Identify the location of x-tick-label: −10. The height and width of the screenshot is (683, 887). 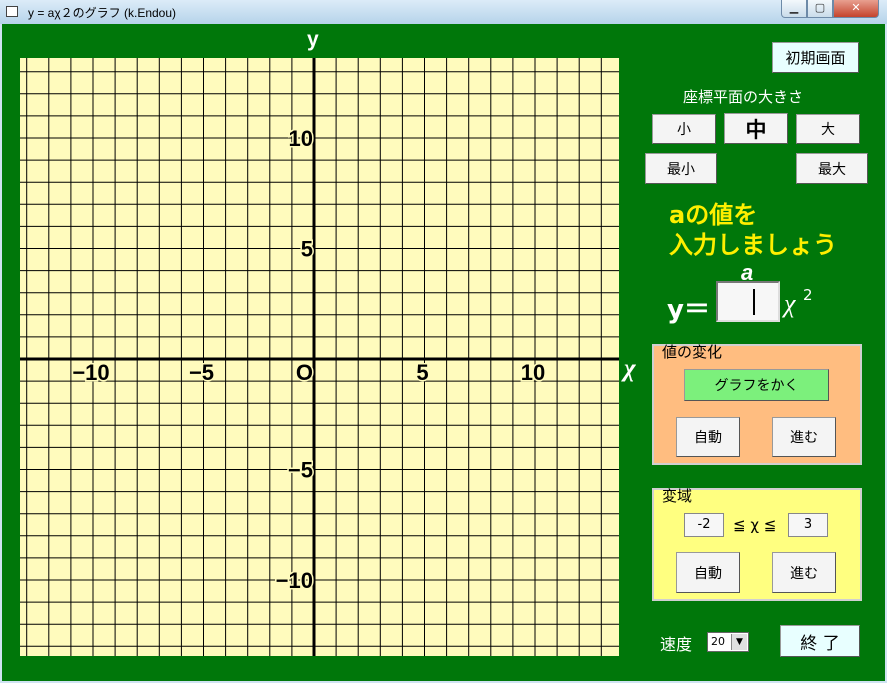
(90, 372).